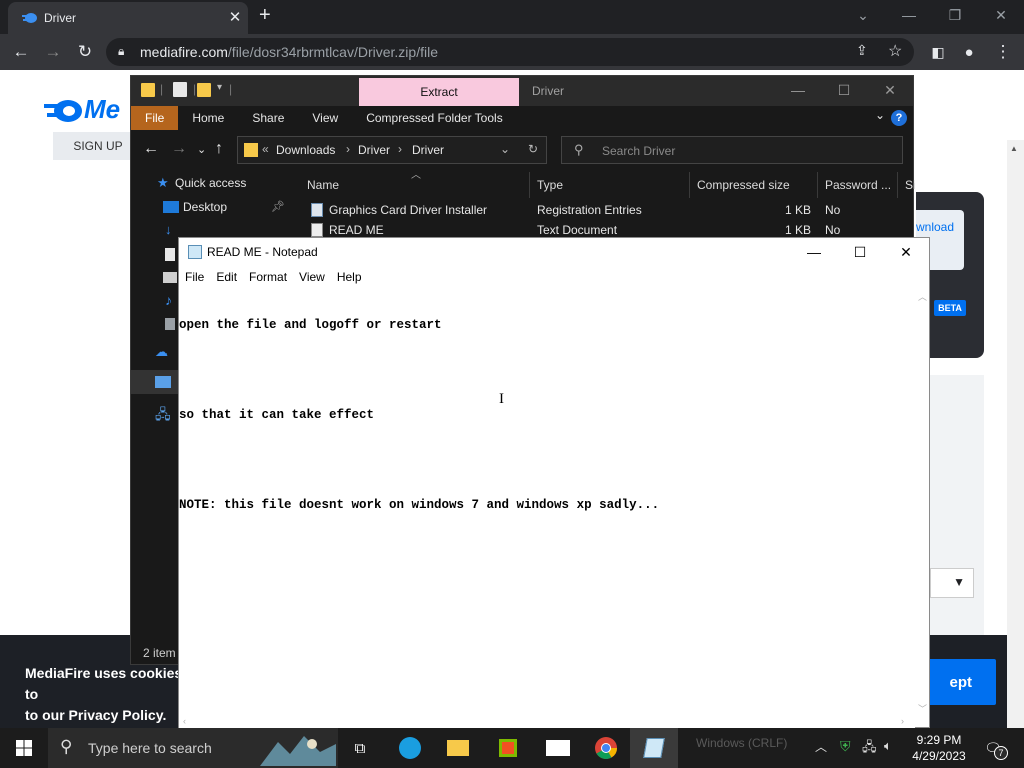  I want to click on properties-icon, so click(180, 89).